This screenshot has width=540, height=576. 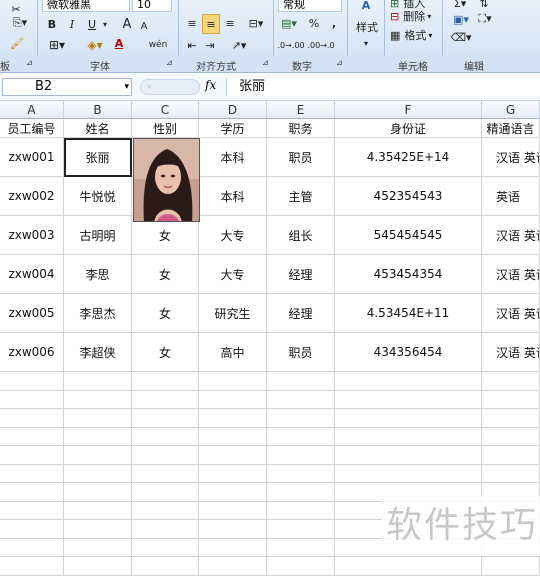 What do you see at coordinates (98, 157) in the screenshot?
I see `table-cell: 张丽` at bounding box center [98, 157].